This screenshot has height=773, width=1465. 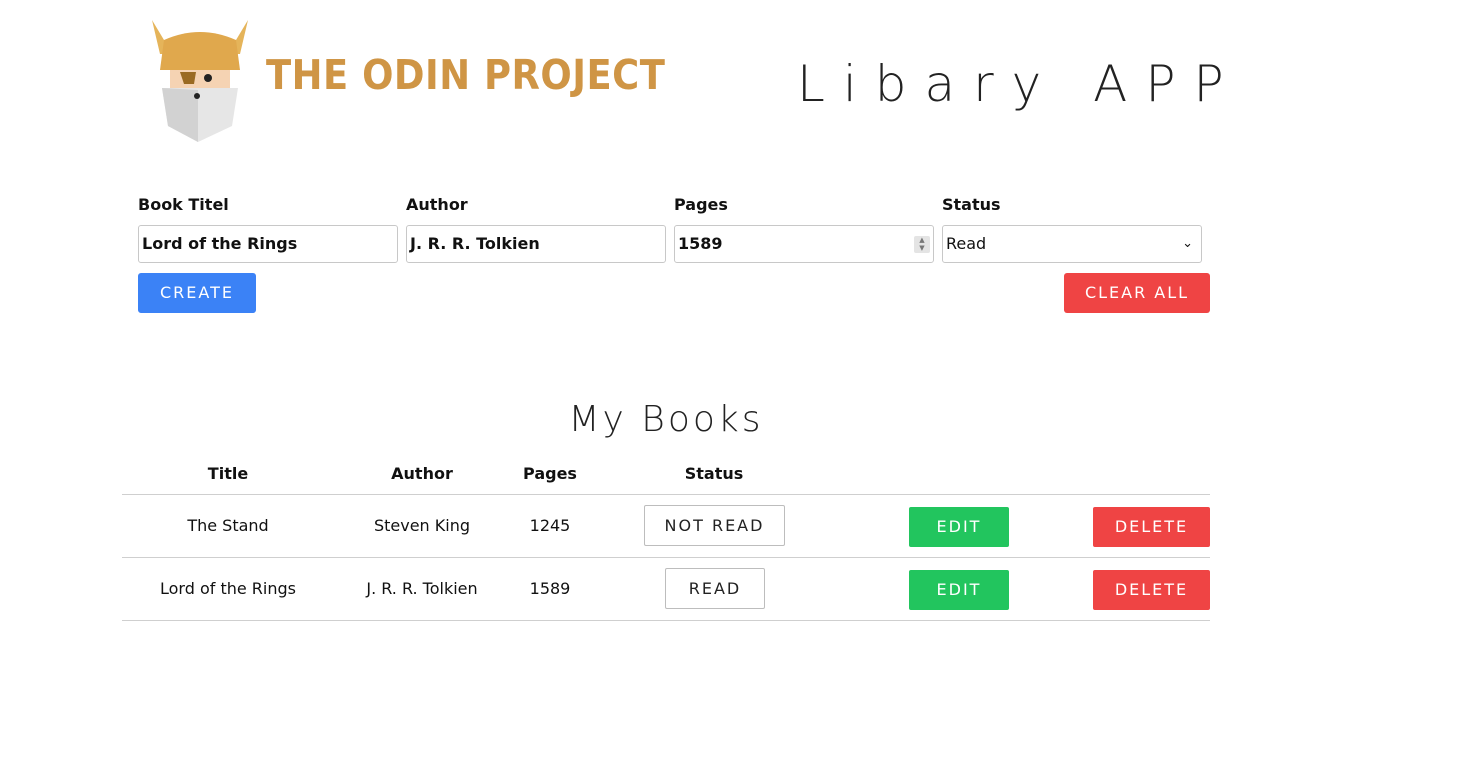 What do you see at coordinates (227, 588) in the screenshot?
I see `book-title-cell: Lord of the Rings` at bounding box center [227, 588].